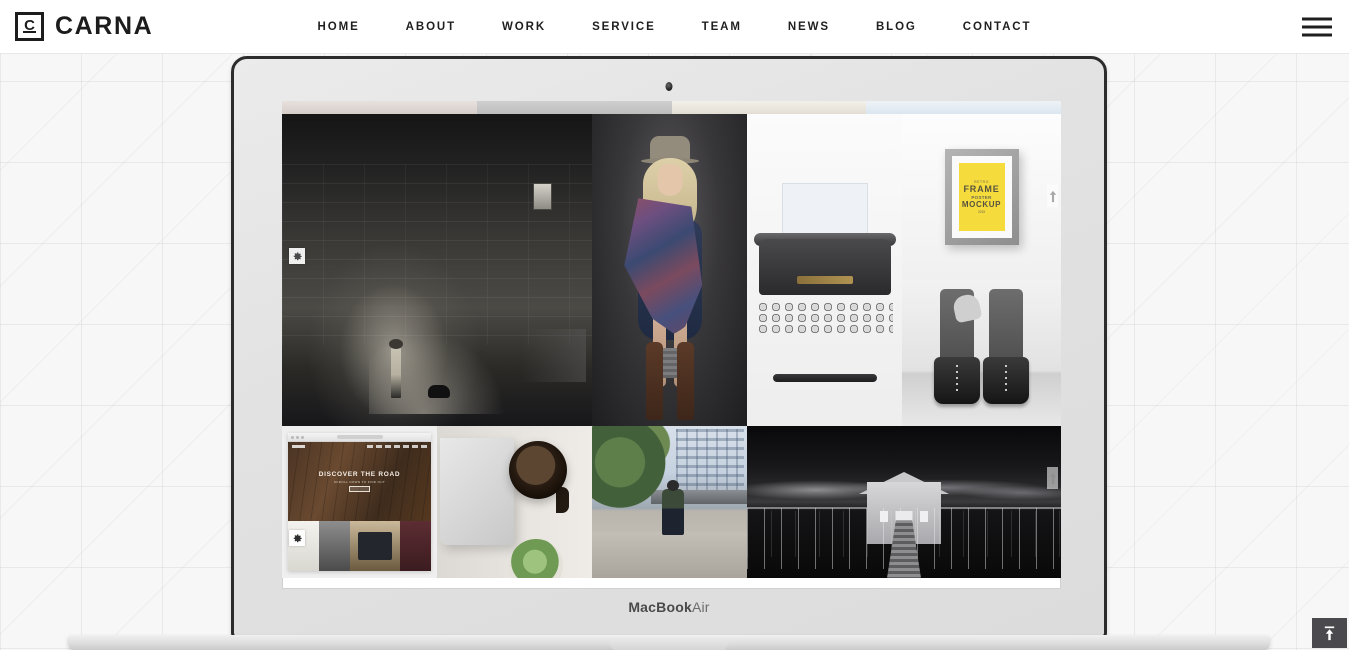 The height and width of the screenshot is (650, 1349). What do you see at coordinates (981, 189) in the screenshot?
I see `poster-line-2: FRAME` at bounding box center [981, 189].